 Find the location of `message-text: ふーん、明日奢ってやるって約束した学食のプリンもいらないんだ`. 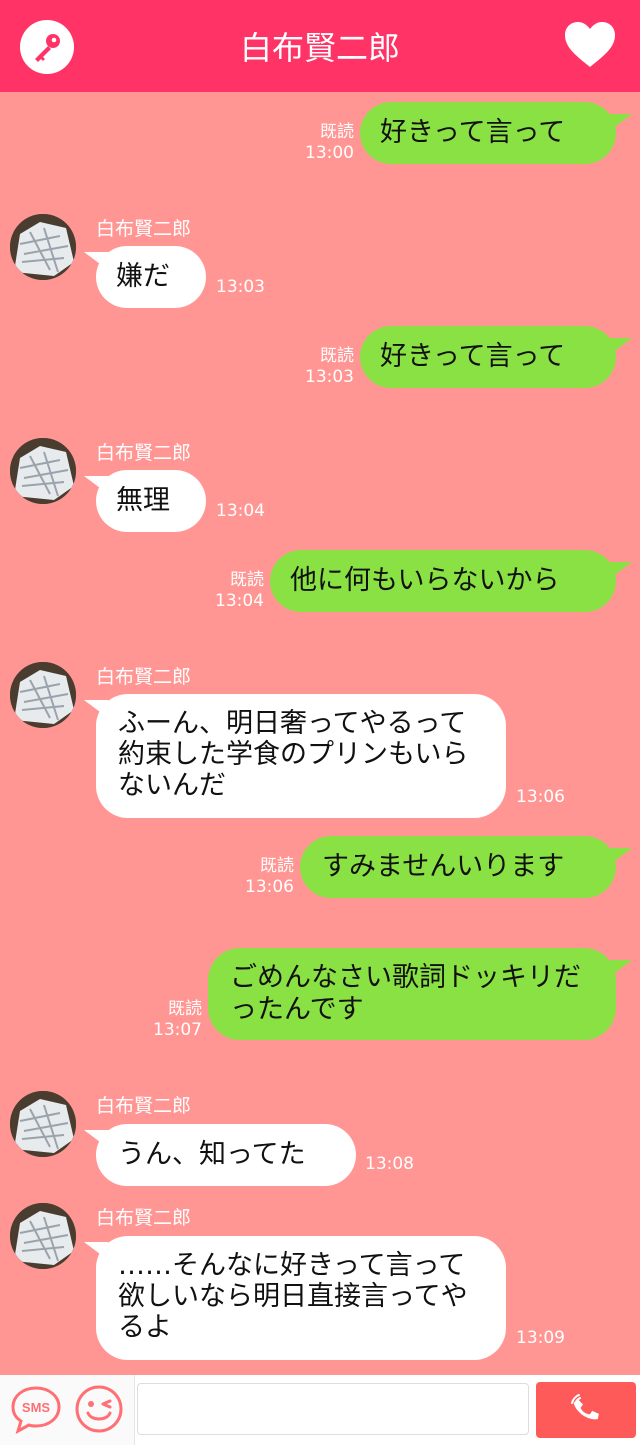

message-text: ふーん、明日奢ってやるって約束した学食のプリンもいらないんだ is located at coordinates (293, 754).